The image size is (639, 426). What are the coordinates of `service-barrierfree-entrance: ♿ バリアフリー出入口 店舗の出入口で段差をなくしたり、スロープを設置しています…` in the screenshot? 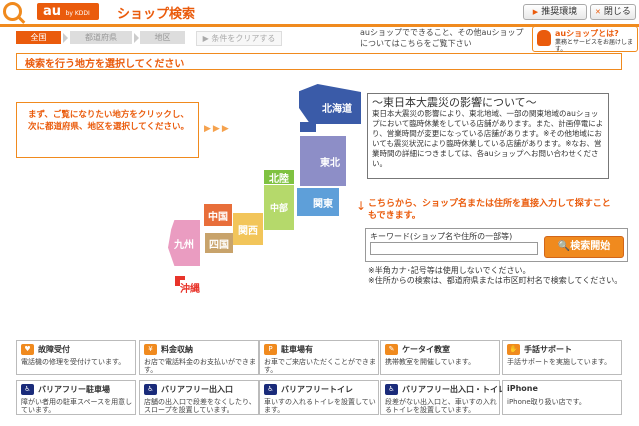 It's located at (199, 397).